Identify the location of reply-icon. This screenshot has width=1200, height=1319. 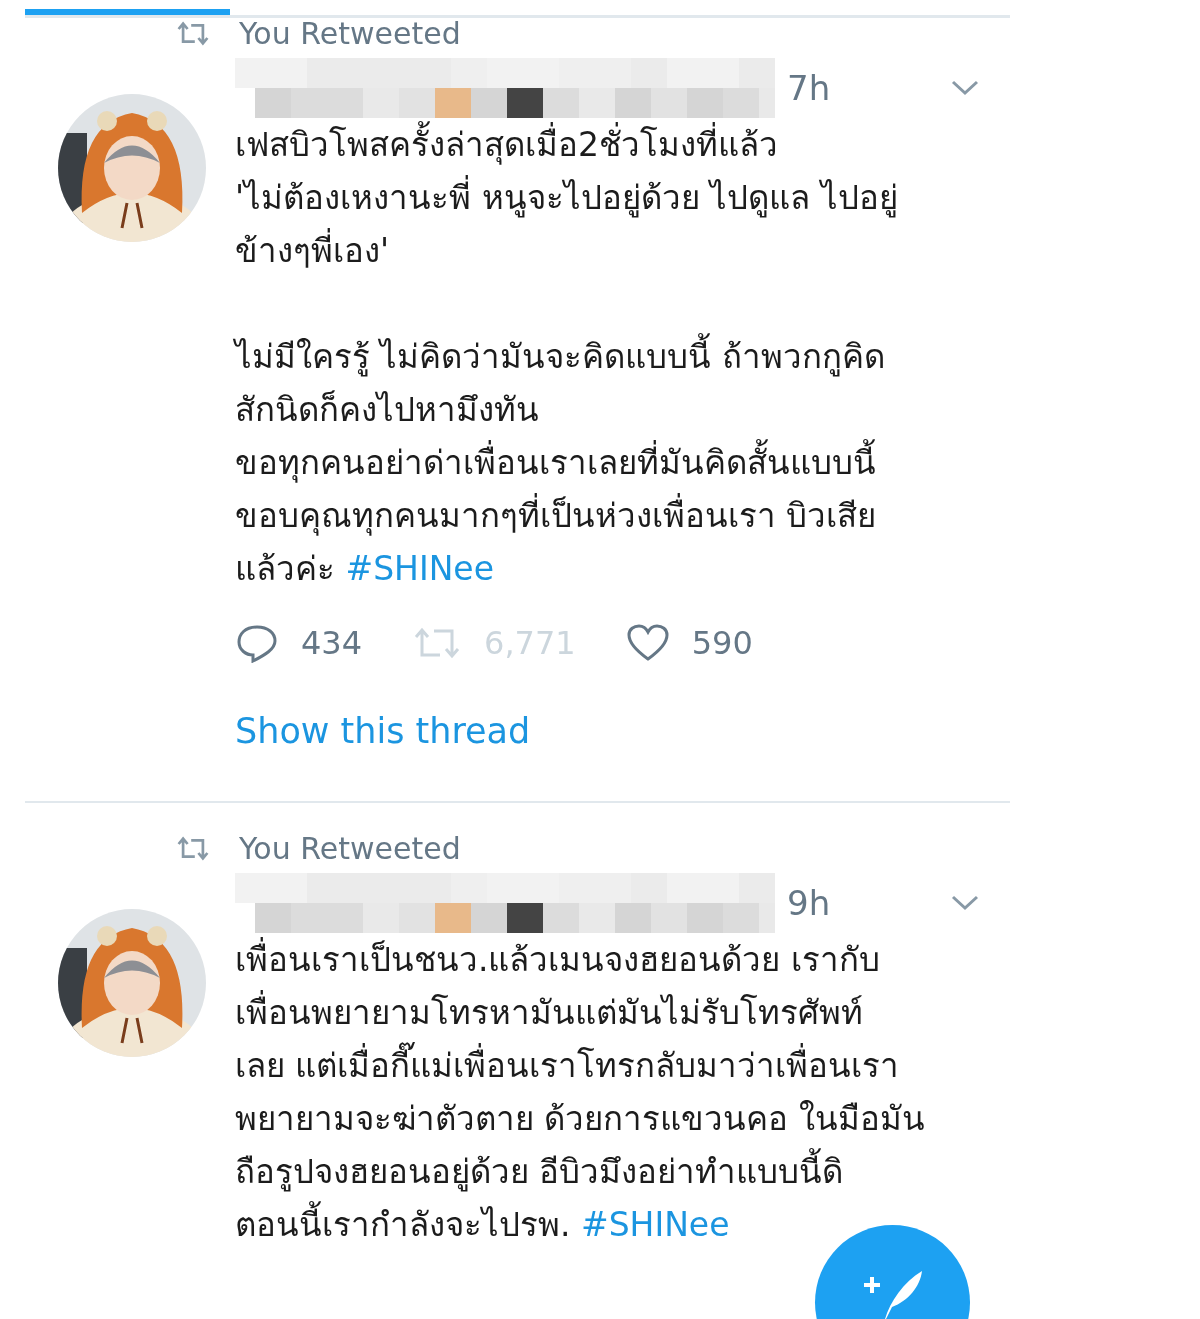
(257, 643).